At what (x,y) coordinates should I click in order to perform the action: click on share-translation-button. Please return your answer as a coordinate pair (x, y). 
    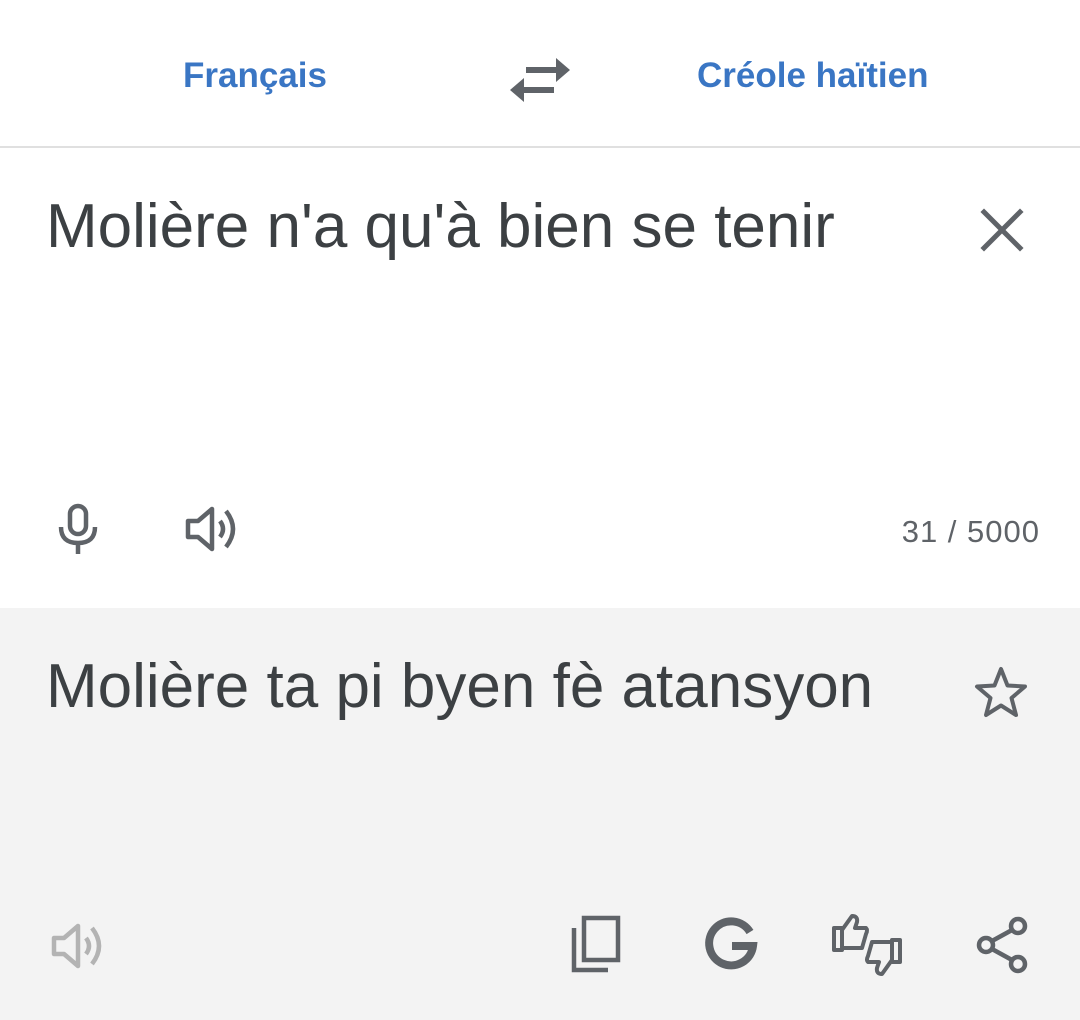
    Looking at the image, I should click on (1002, 945).